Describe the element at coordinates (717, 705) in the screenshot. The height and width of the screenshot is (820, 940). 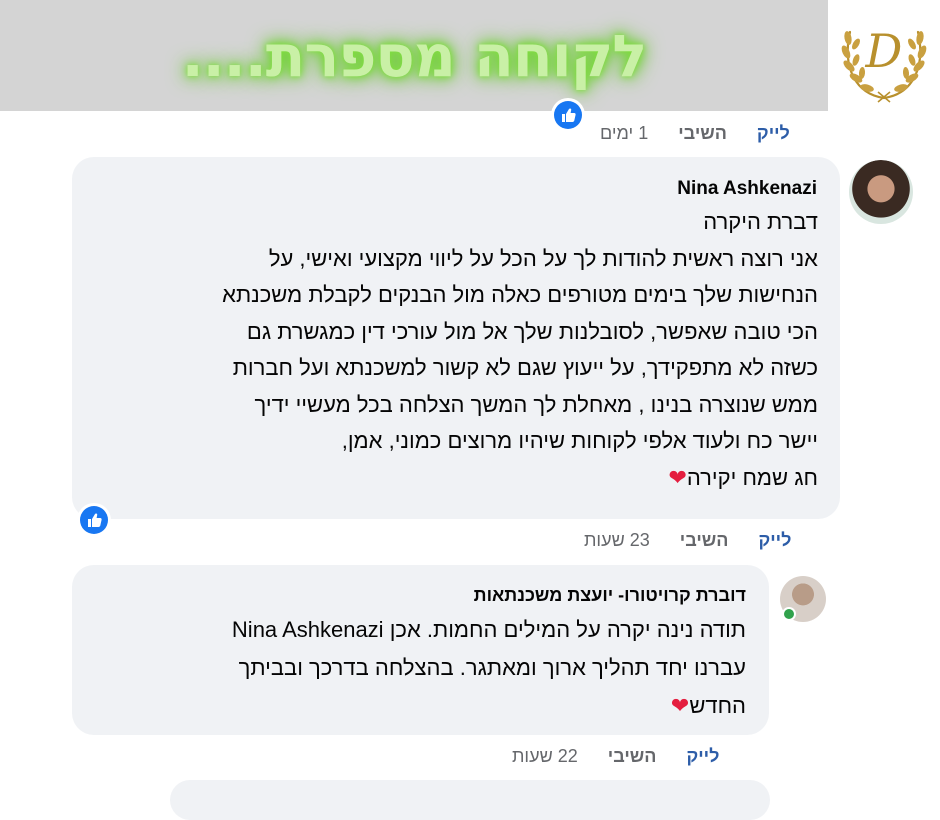
I see `comment-text: החדש` at that location.